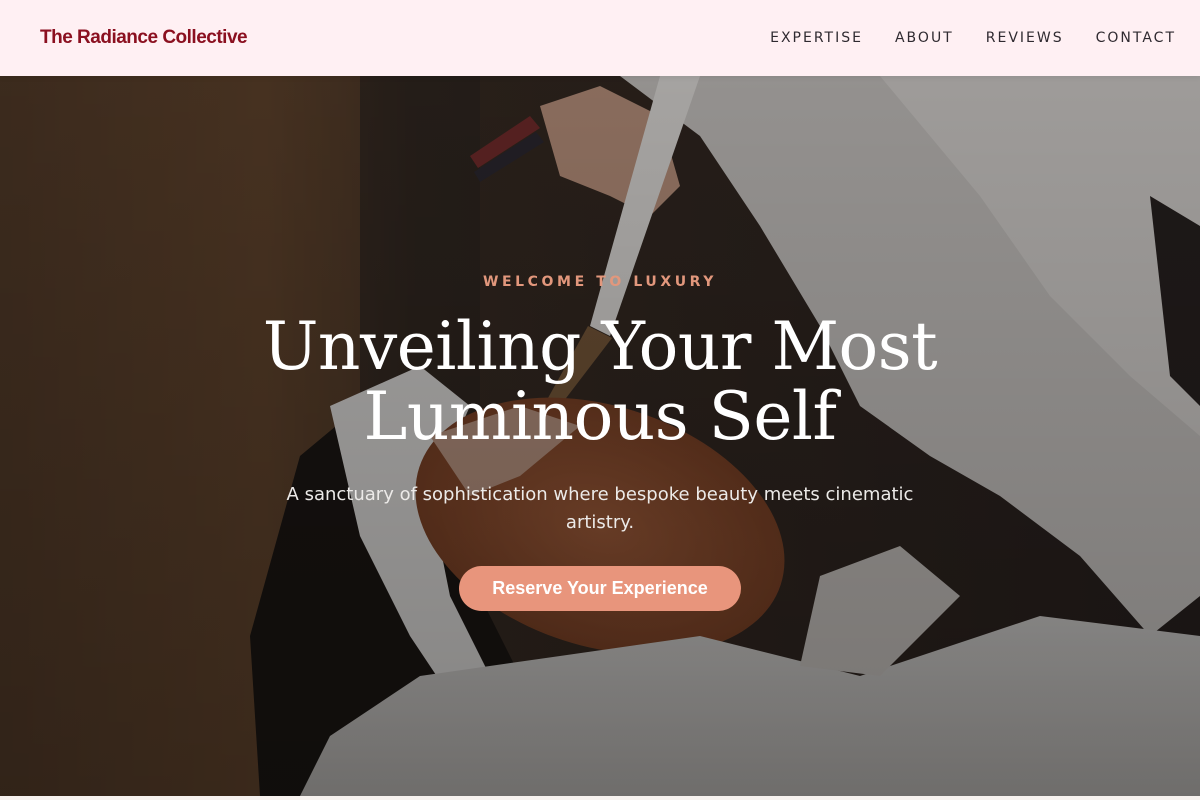  Describe the element at coordinates (1136, 38) in the screenshot. I see `nav-link-contact: CONTACT` at that location.